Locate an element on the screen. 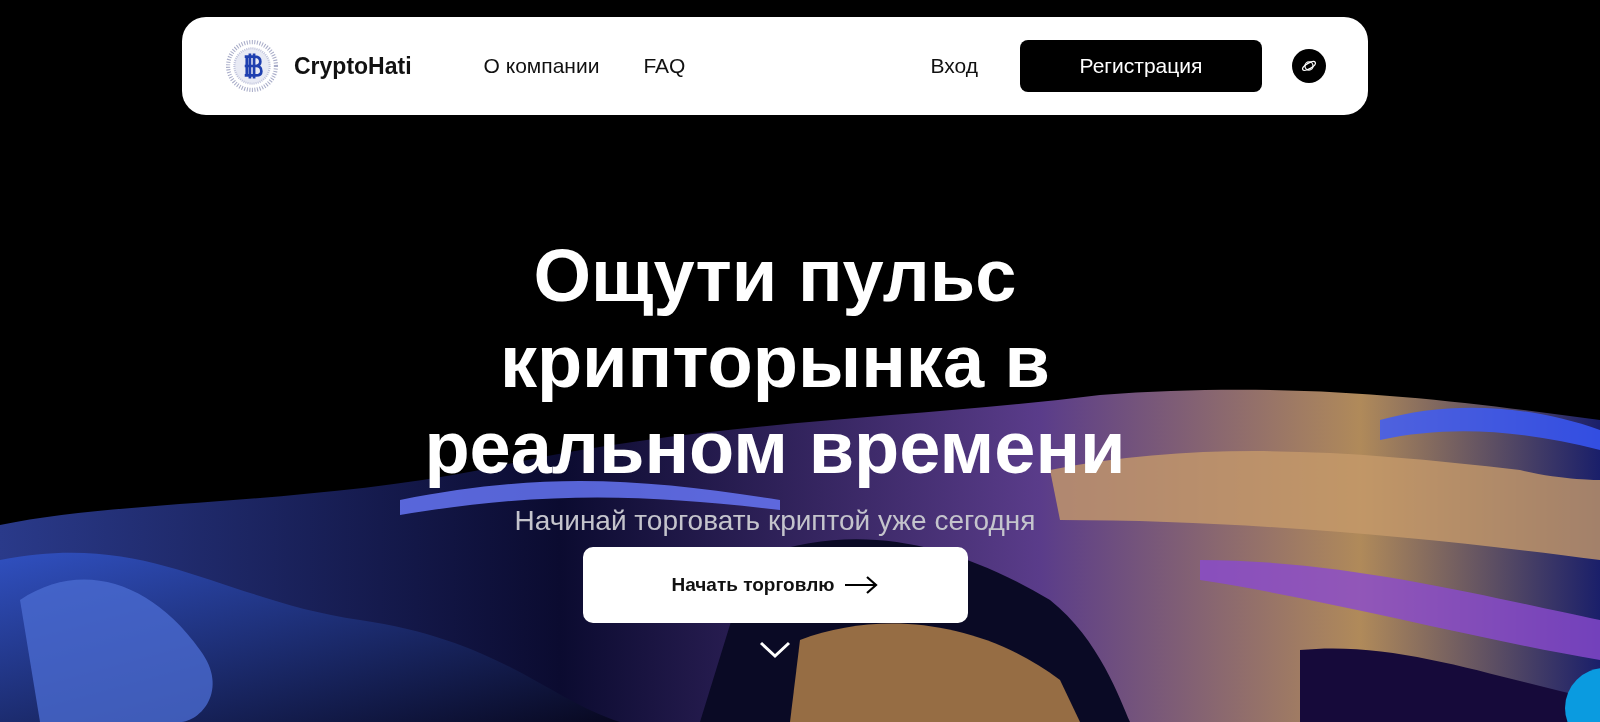 The width and height of the screenshot is (1600, 722). nav-link: FAQ is located at coordinates (664, 66).